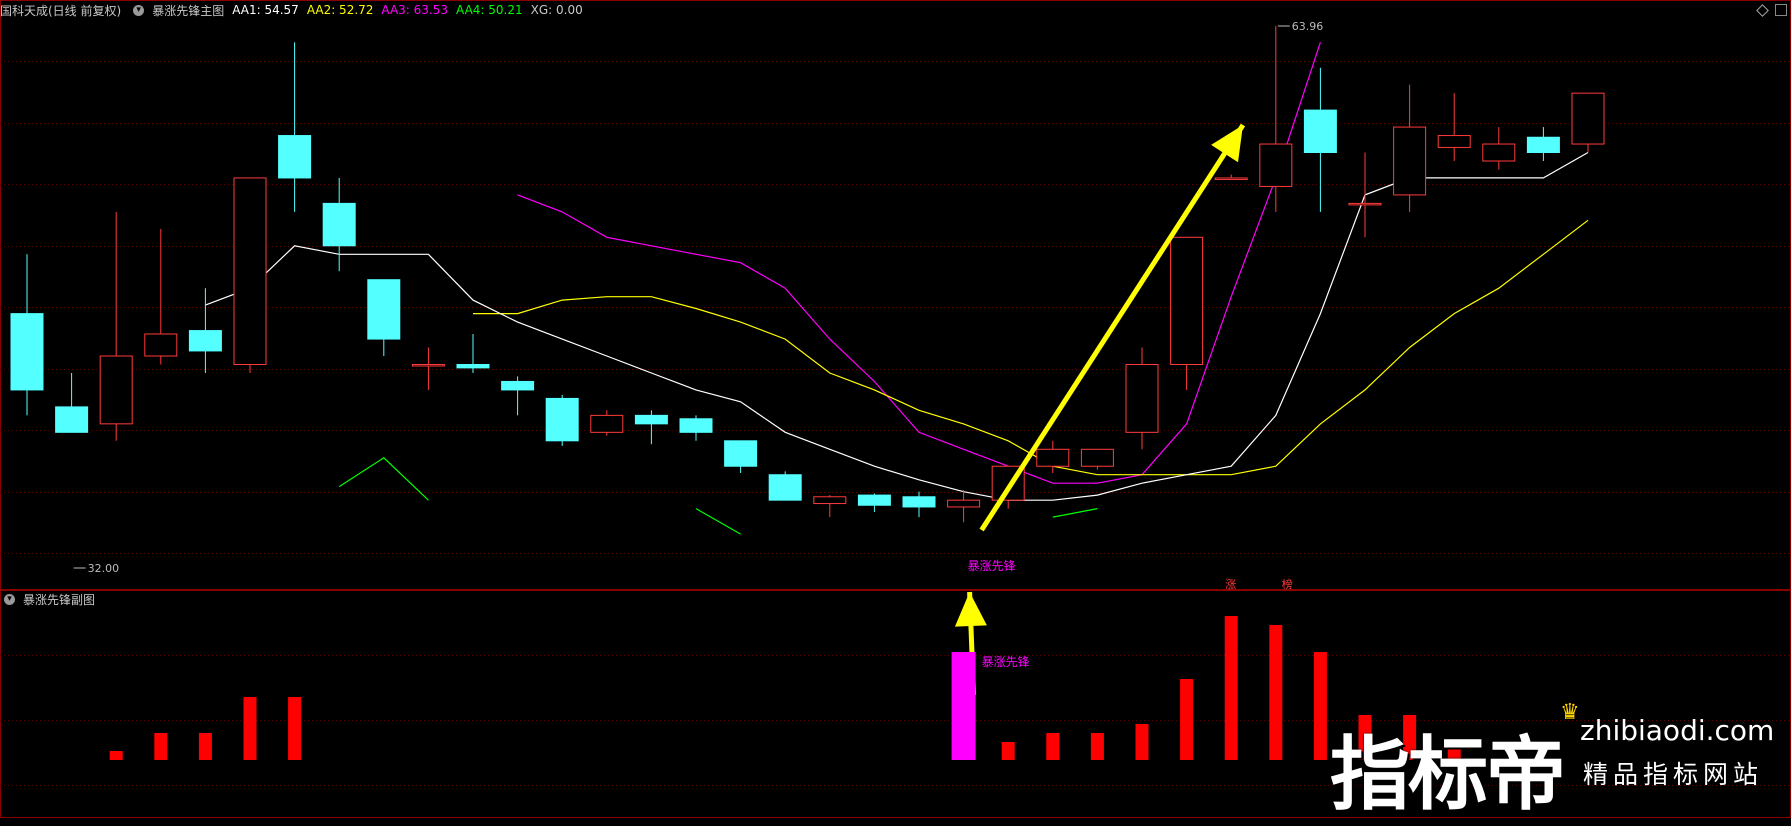 The width and height of the screenshot is (1791, 826). Describe the element at coordinates (1006, 661) in the screenshot. I see `signal-label-sub: 暴涨先锋` at that location.